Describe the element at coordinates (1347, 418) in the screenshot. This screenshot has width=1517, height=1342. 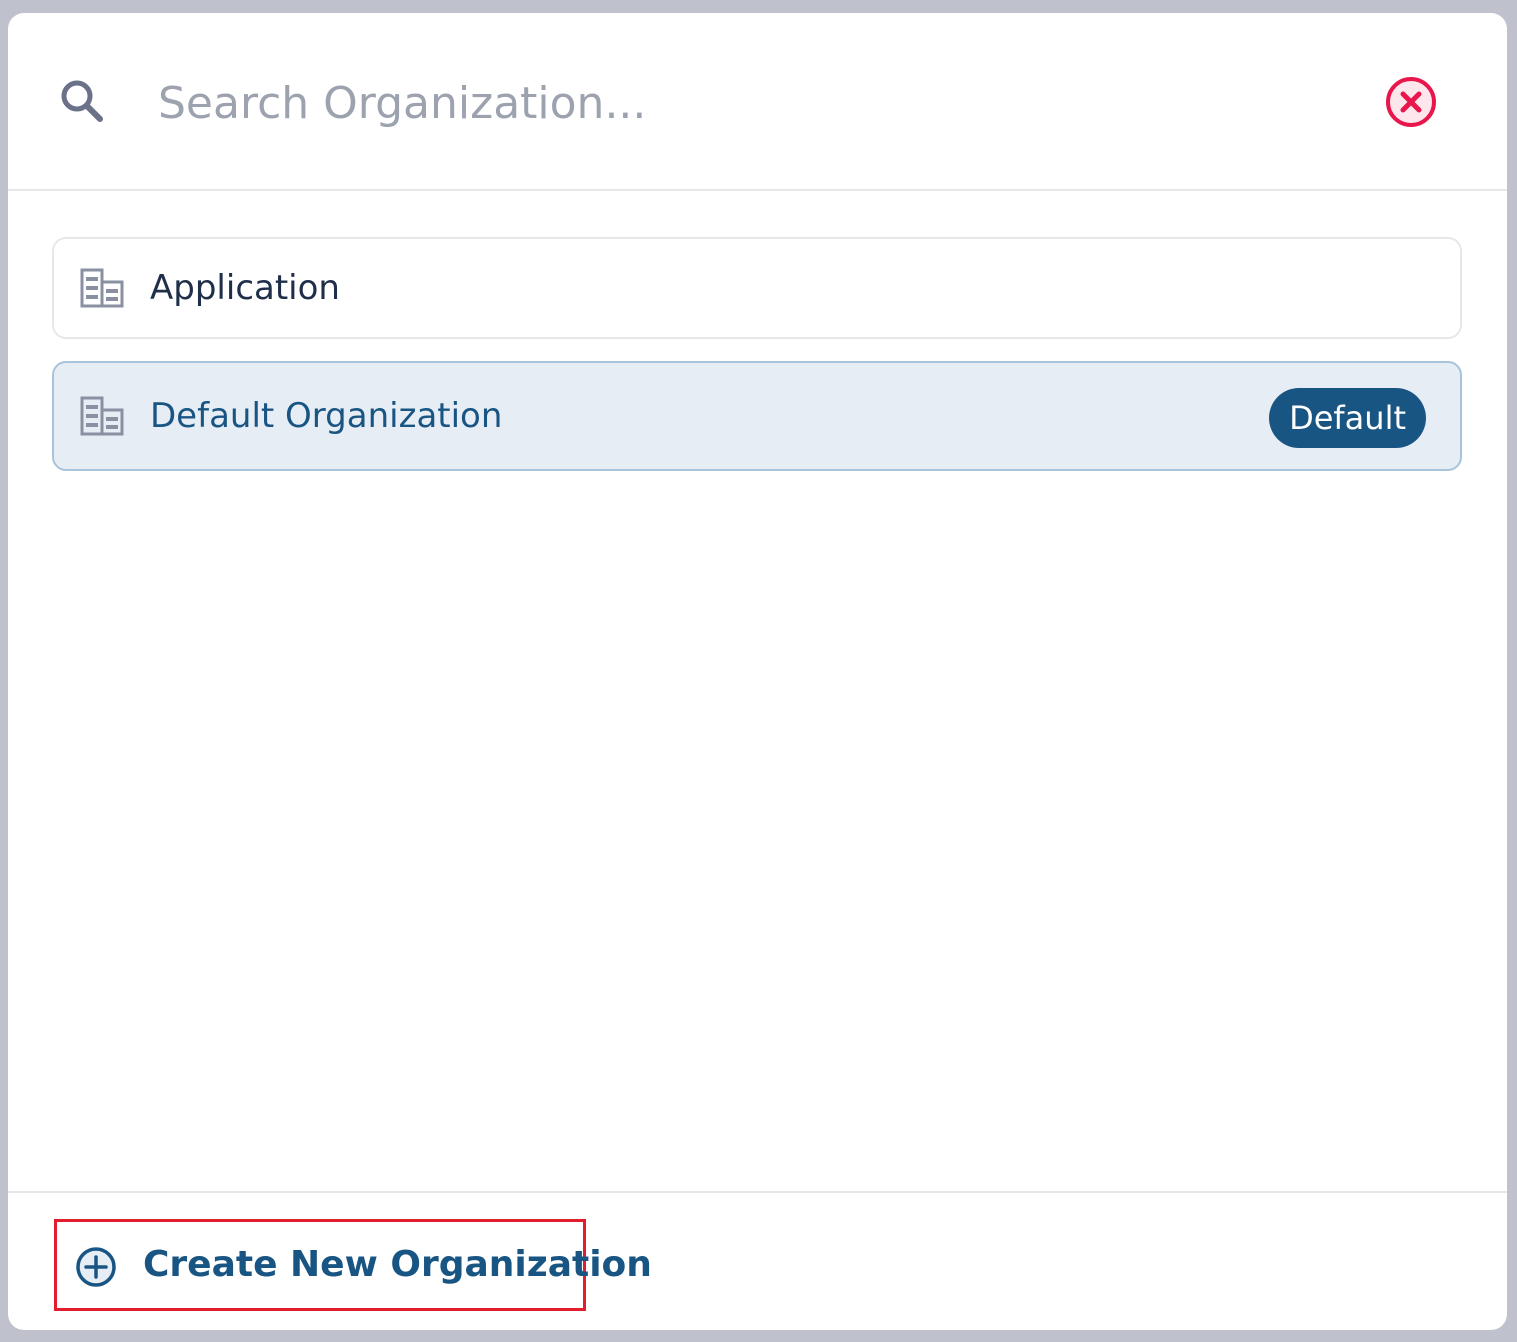
I see `default-badge: Default` at that location.